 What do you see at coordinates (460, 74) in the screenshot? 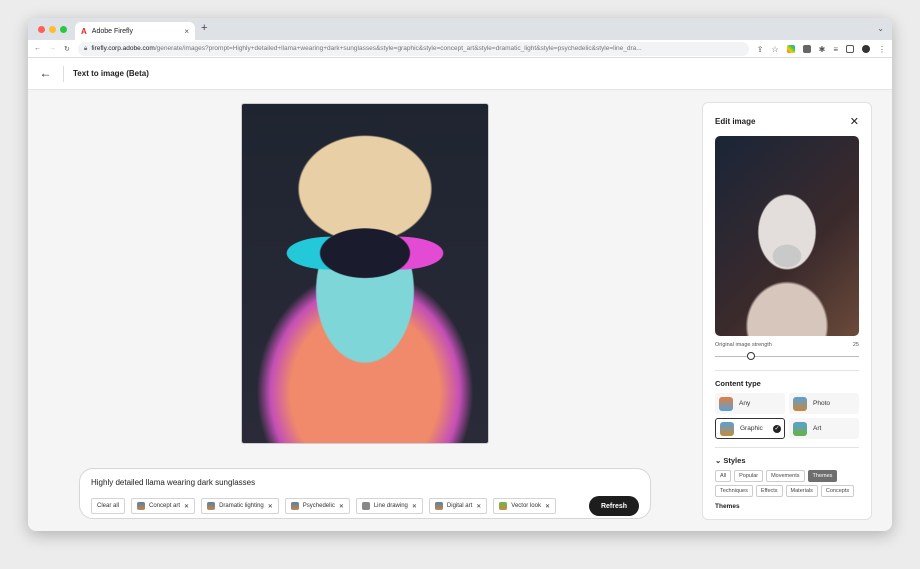
I see `app-header: ← Text to image (Beta)` at bounding box center [460, 74].